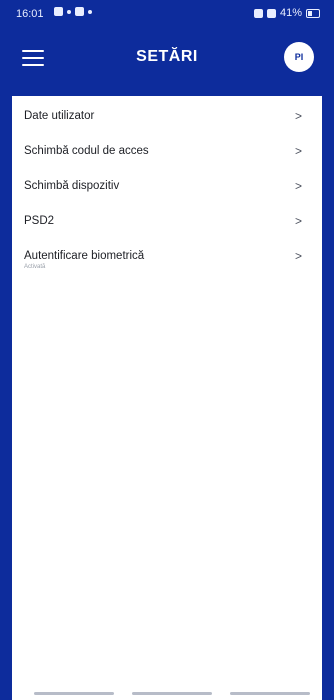 The height and width of the screenshot is (700, 334). What do you see at coordinates (86, 151) in the screenshot?
I see `settings-item-label: Schimbă codul de acces` at bounding box center [86, 151].